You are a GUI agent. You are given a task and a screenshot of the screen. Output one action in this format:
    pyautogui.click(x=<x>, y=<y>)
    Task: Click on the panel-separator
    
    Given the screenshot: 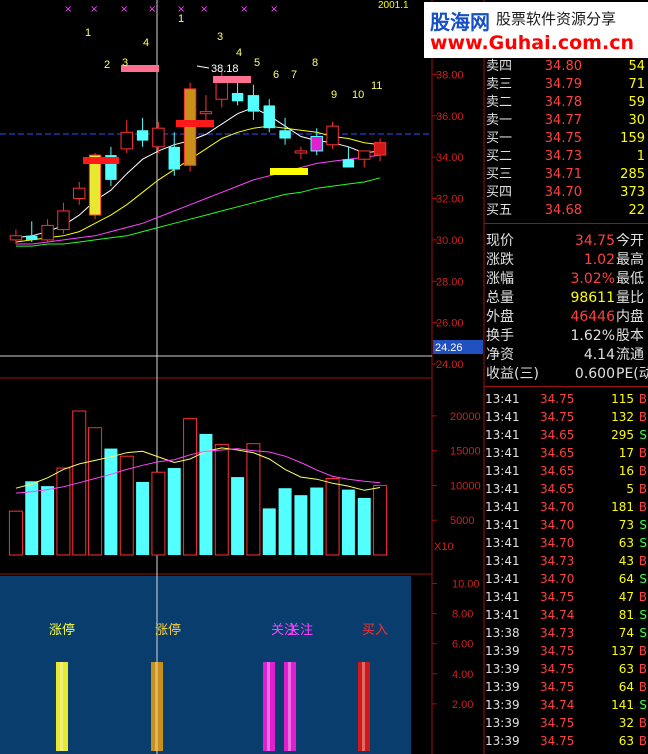 What is the action you would take?
    pyautogui.click(x=566, y=386)
    